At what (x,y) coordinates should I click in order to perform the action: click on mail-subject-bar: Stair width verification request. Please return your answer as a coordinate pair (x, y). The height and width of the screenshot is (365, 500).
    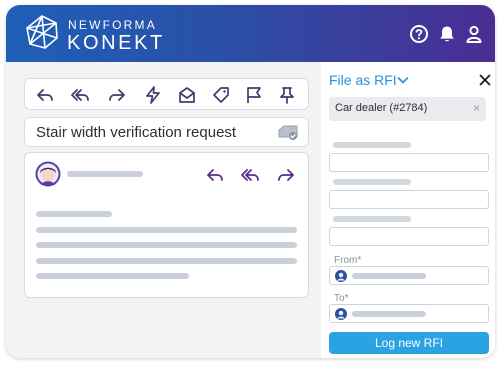
    Looking at the image, I should click on (166, 132).